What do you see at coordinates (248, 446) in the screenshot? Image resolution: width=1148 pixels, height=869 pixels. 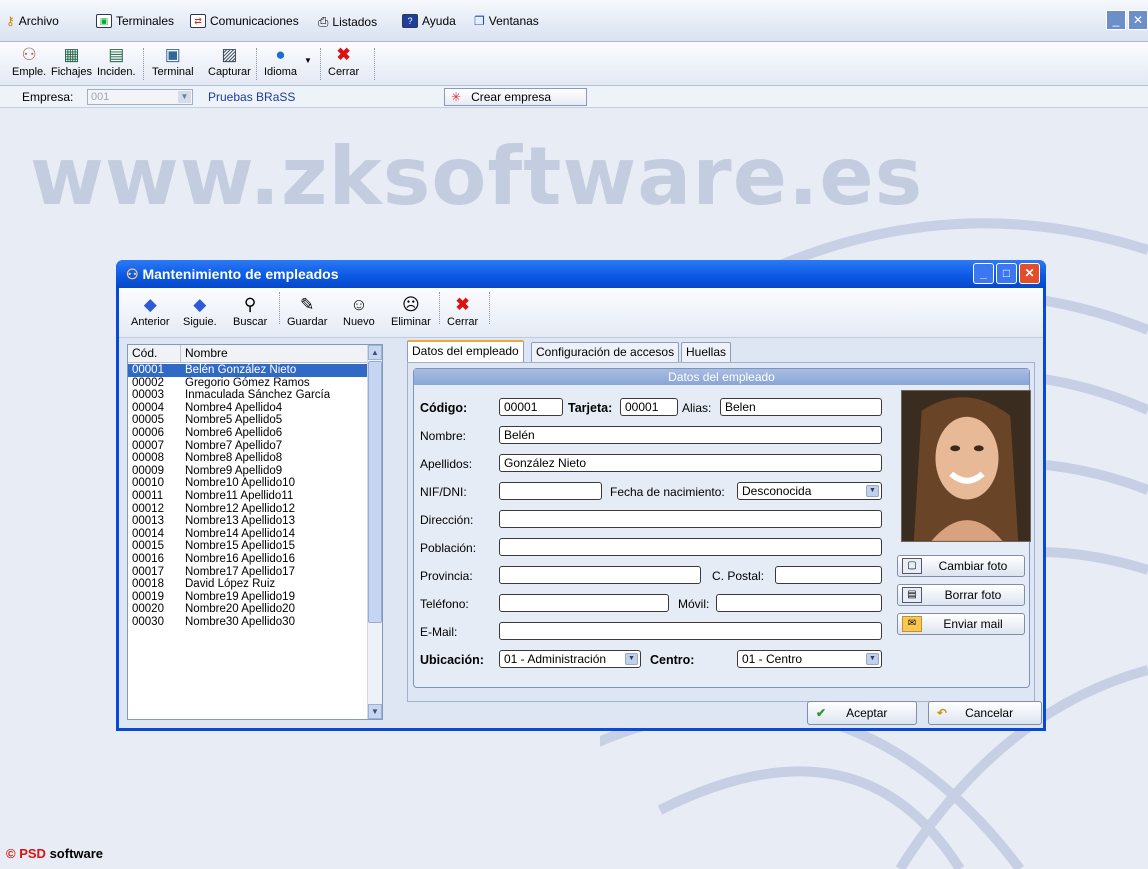 I see `table-row: 00007 Nombre7 Apellido7` at bounding box center [248, 446].